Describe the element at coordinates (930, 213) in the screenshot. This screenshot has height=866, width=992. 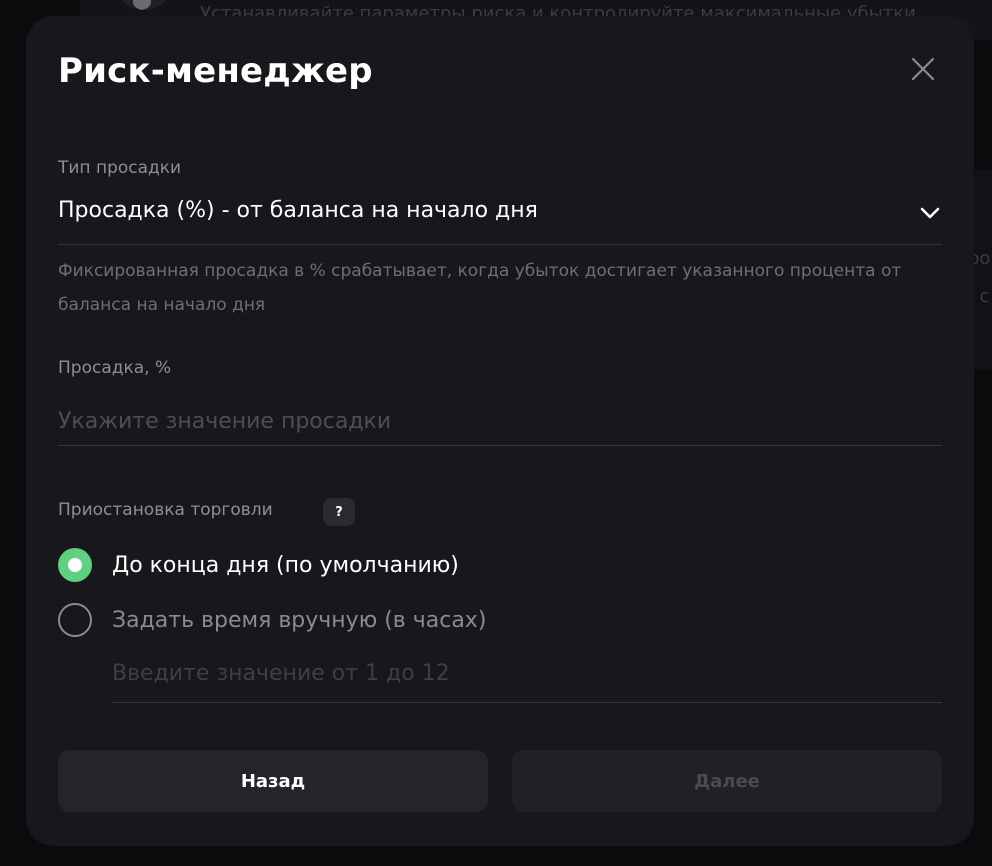
I see `chevron-down-icon` at that location.